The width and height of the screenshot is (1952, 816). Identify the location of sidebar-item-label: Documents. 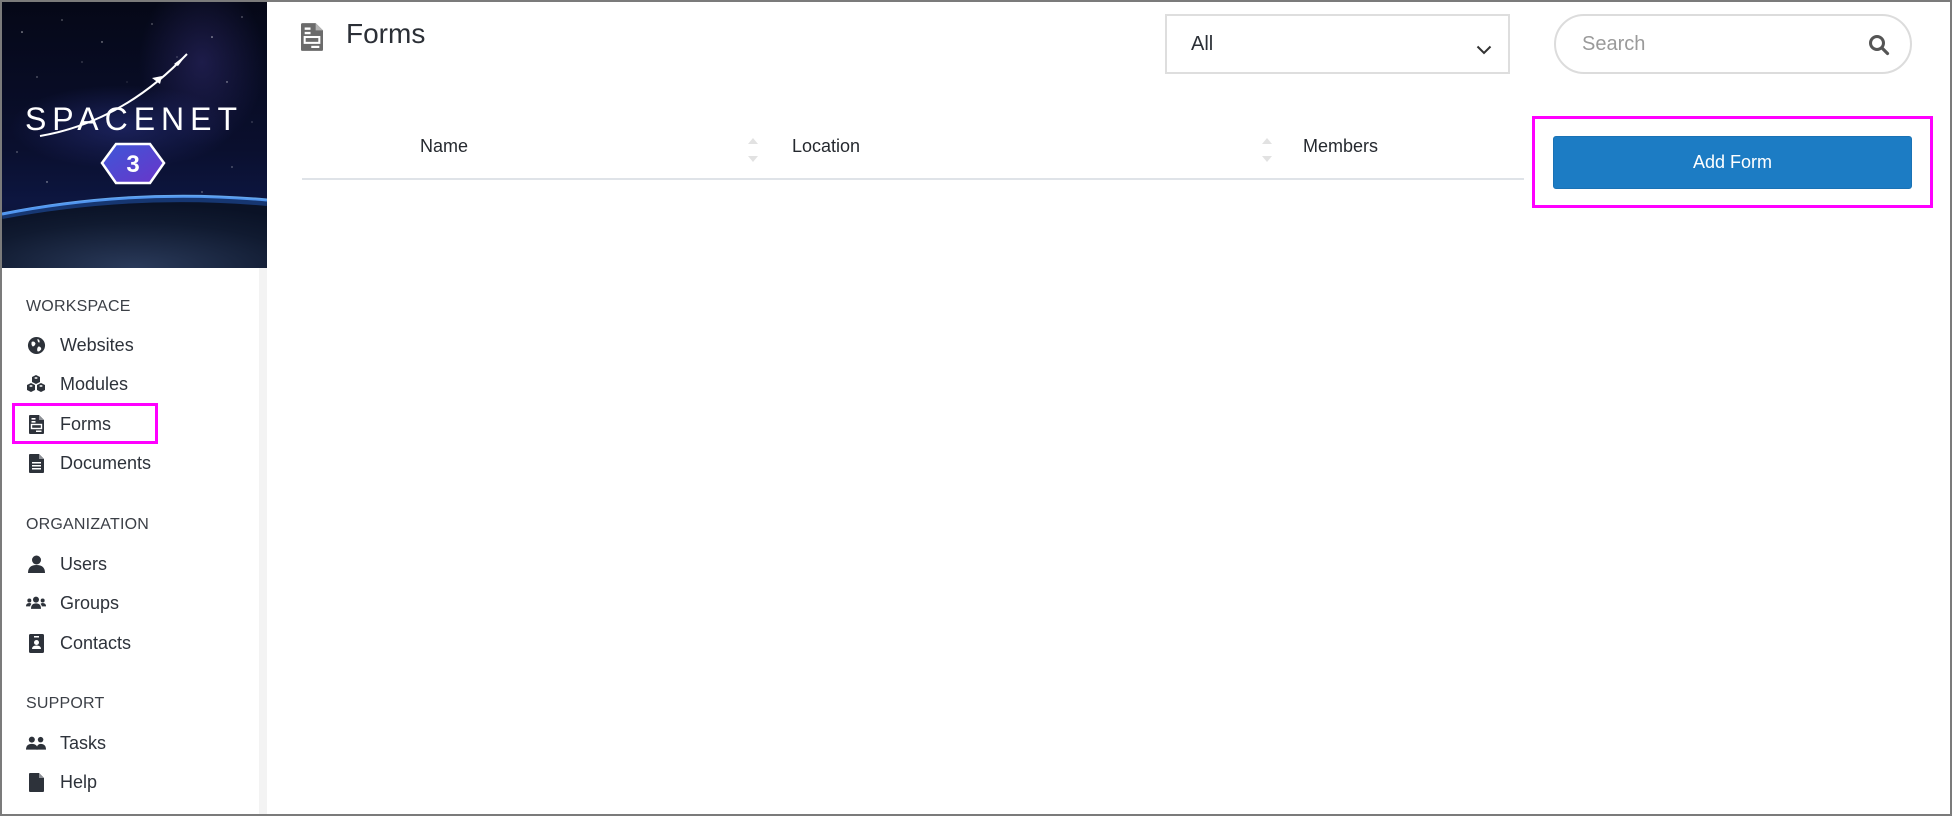
(106, 462).